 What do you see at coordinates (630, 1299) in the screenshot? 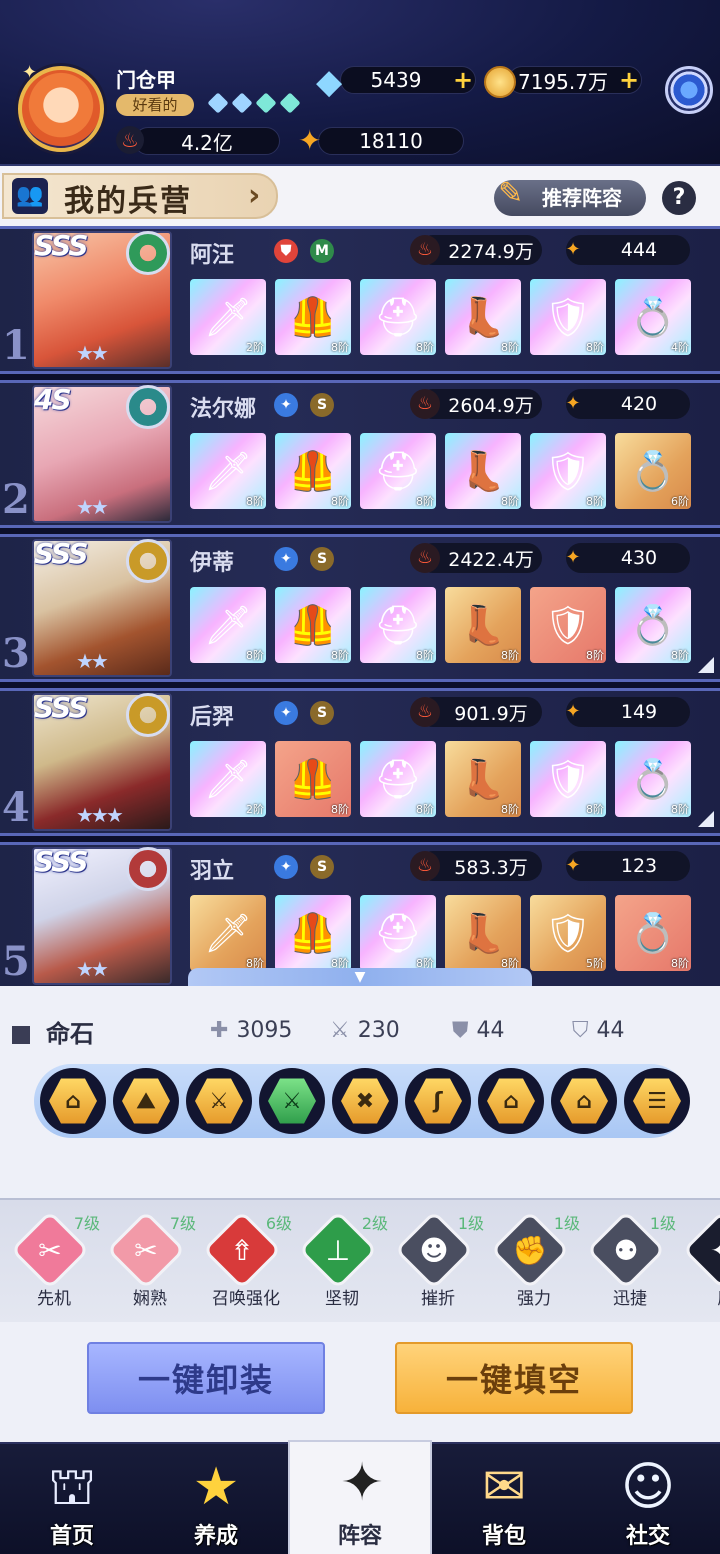
I see `skill-name: 迅捷` at bounding box center [630, 1299].